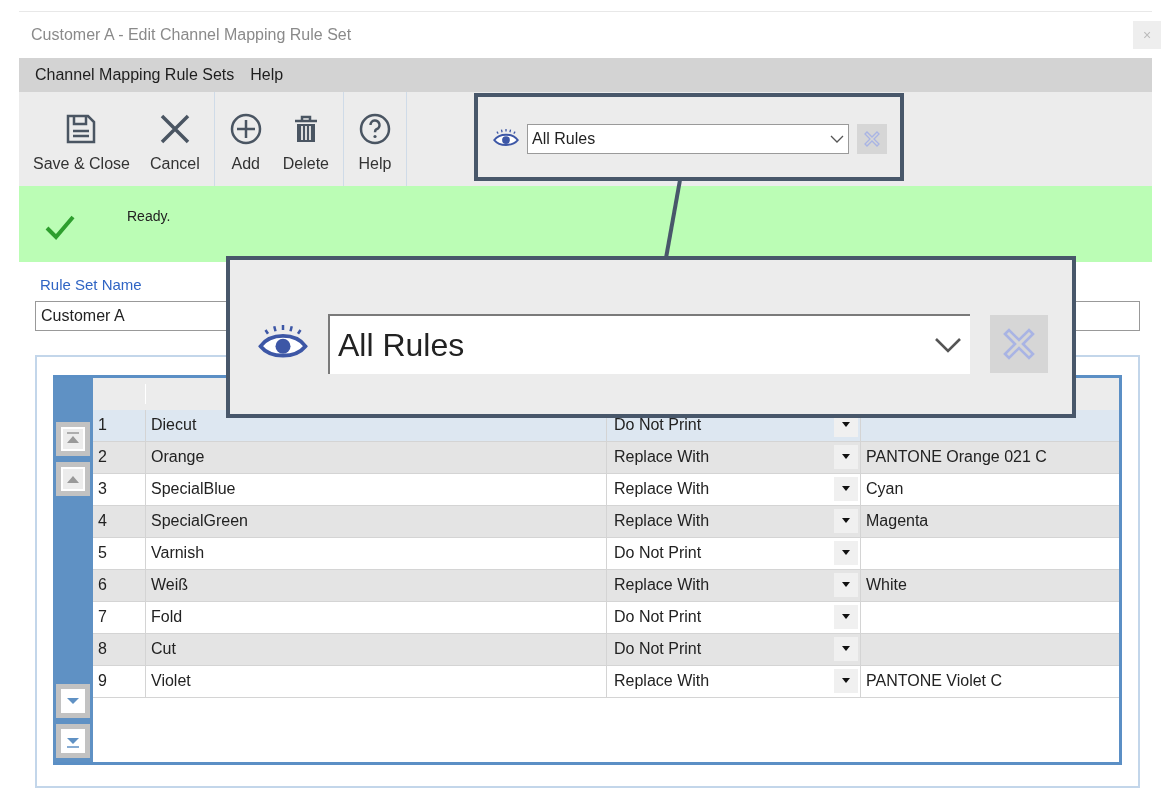  I want to click on table-row: 6 Weiß Replace With White, so click(606, 585).